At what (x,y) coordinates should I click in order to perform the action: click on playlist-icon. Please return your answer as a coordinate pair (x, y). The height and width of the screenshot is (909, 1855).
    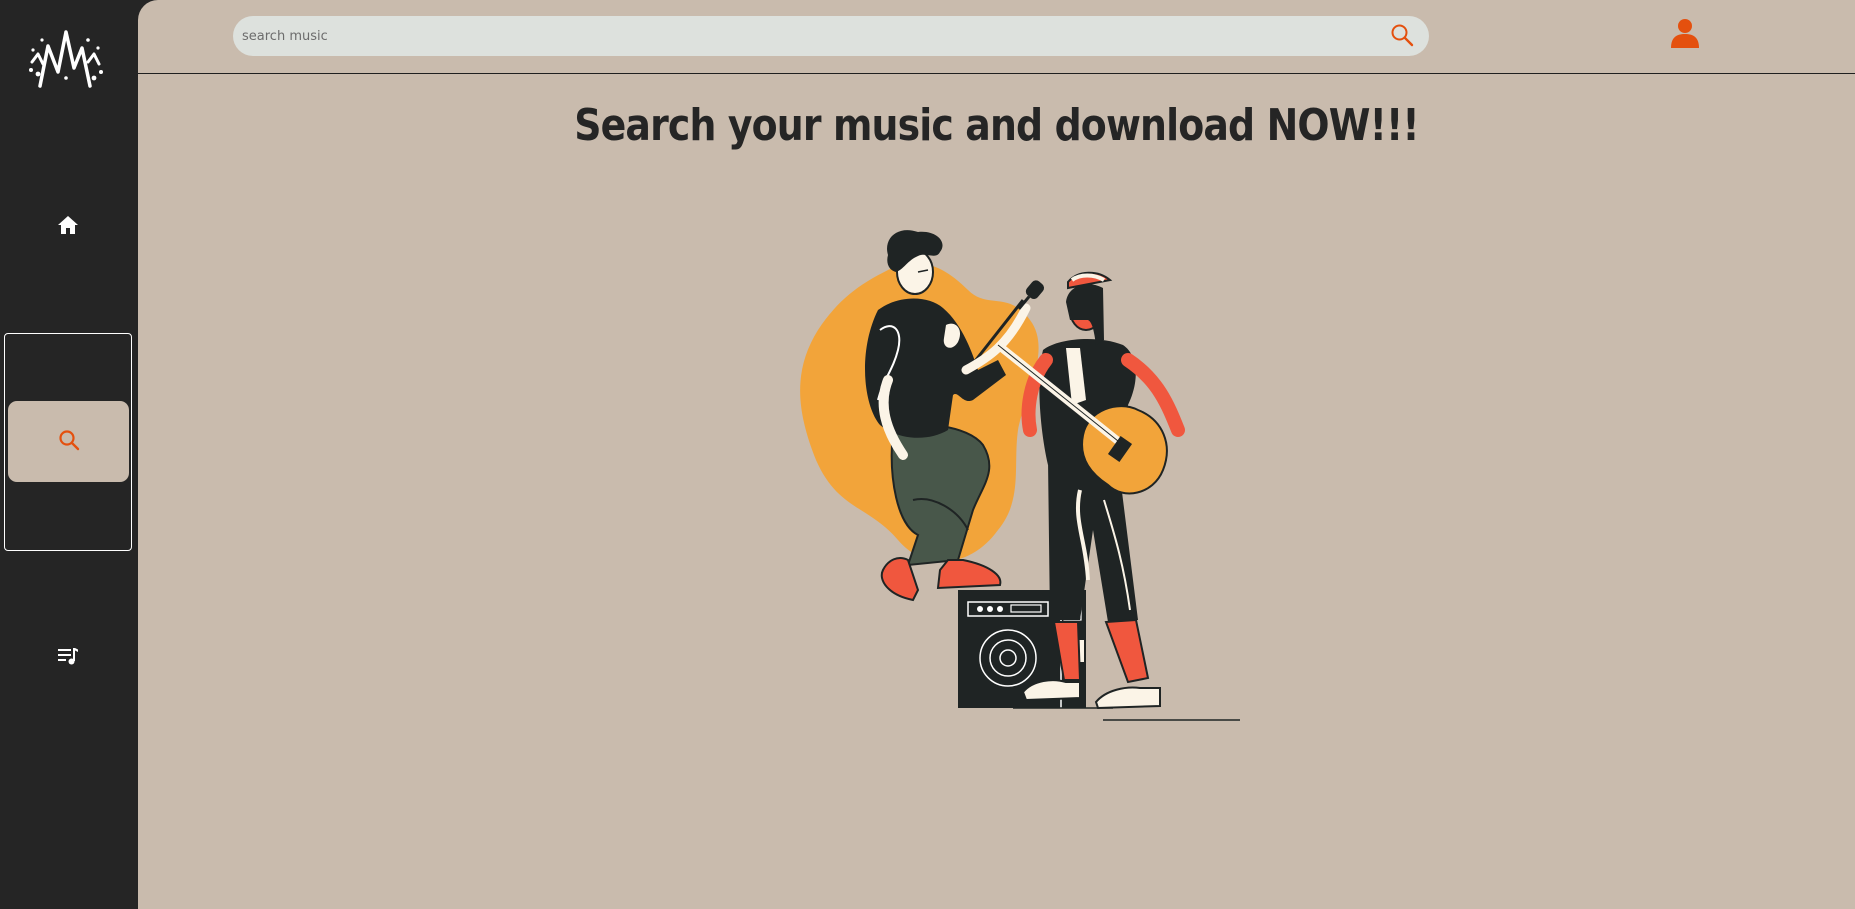
    Looking at the image, I should click on (68, 658).